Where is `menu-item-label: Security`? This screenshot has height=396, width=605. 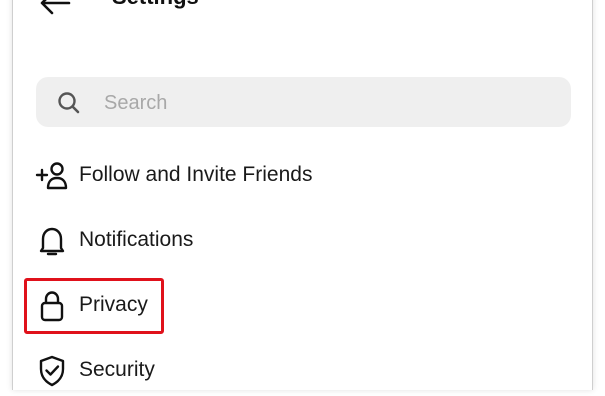 menu-item-label: Security is located at coordinates (117, 369).